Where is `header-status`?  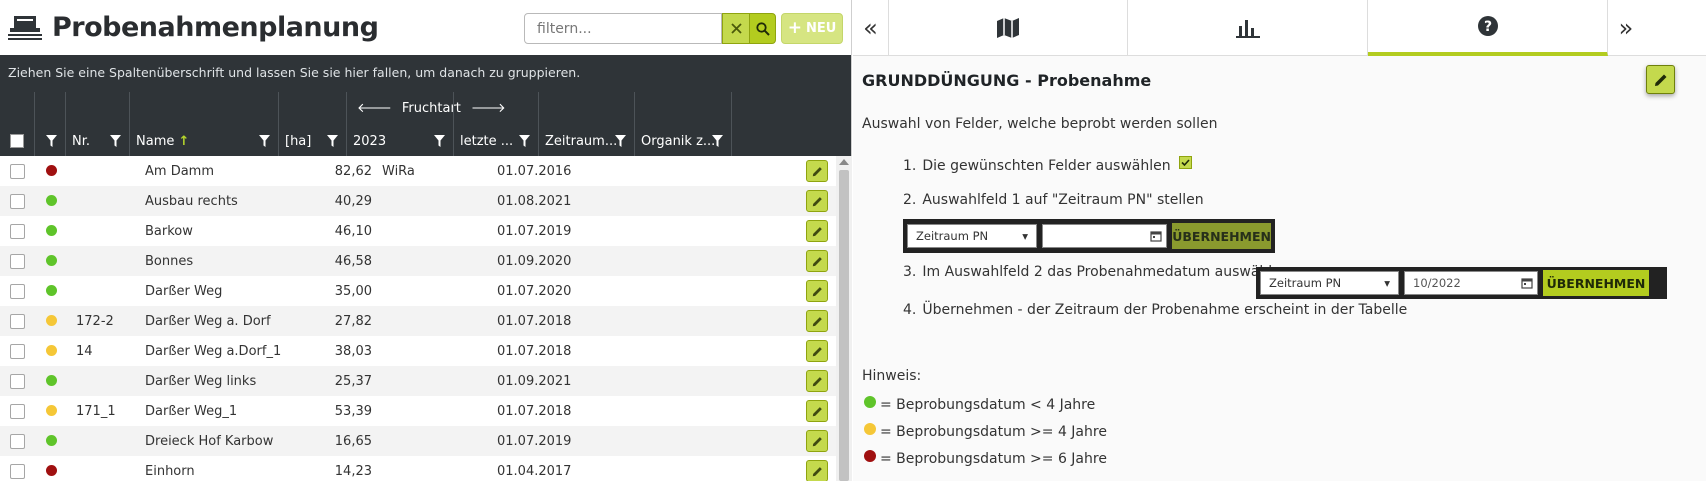
header-status is located at coordinates (49, 124).